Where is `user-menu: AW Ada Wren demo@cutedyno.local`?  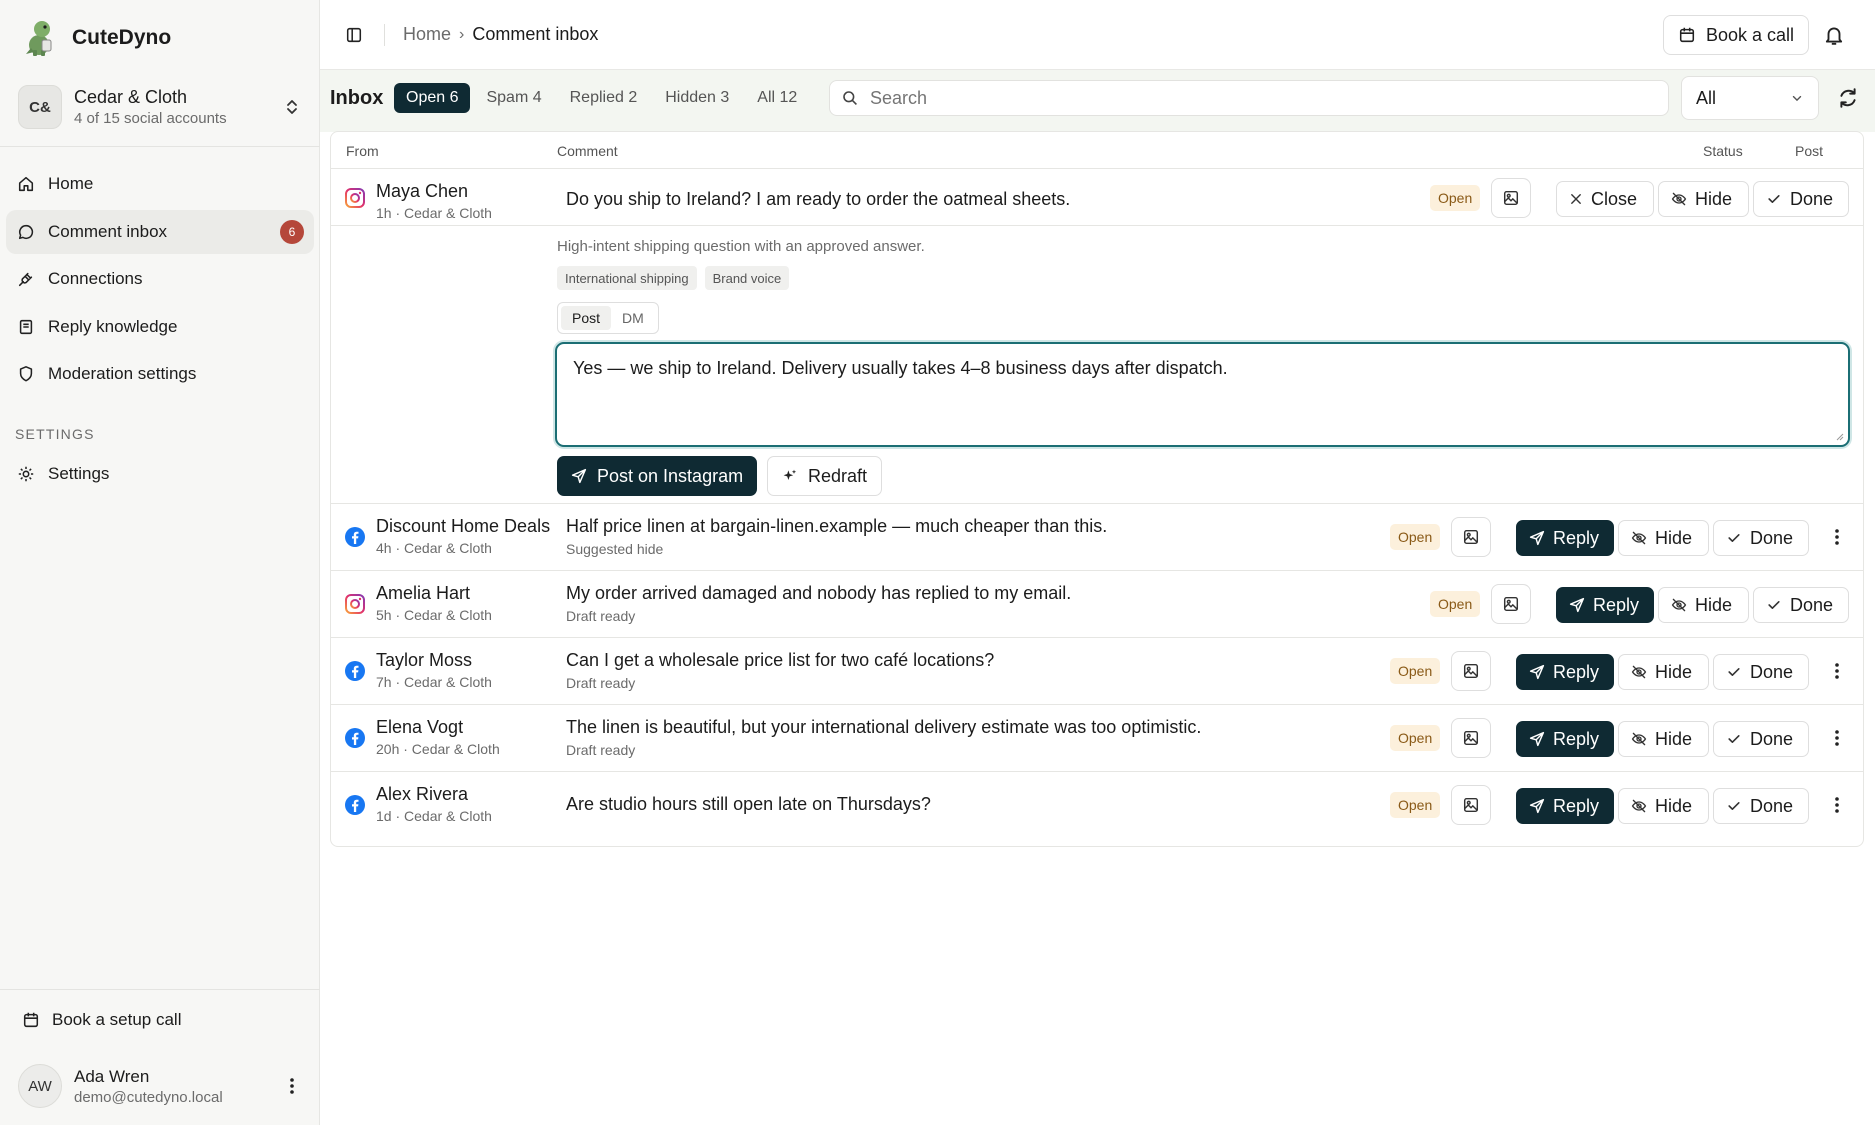
user-menu: AW Ada Wren demo@cutedyno.local is located at coordinates (160, 1086).